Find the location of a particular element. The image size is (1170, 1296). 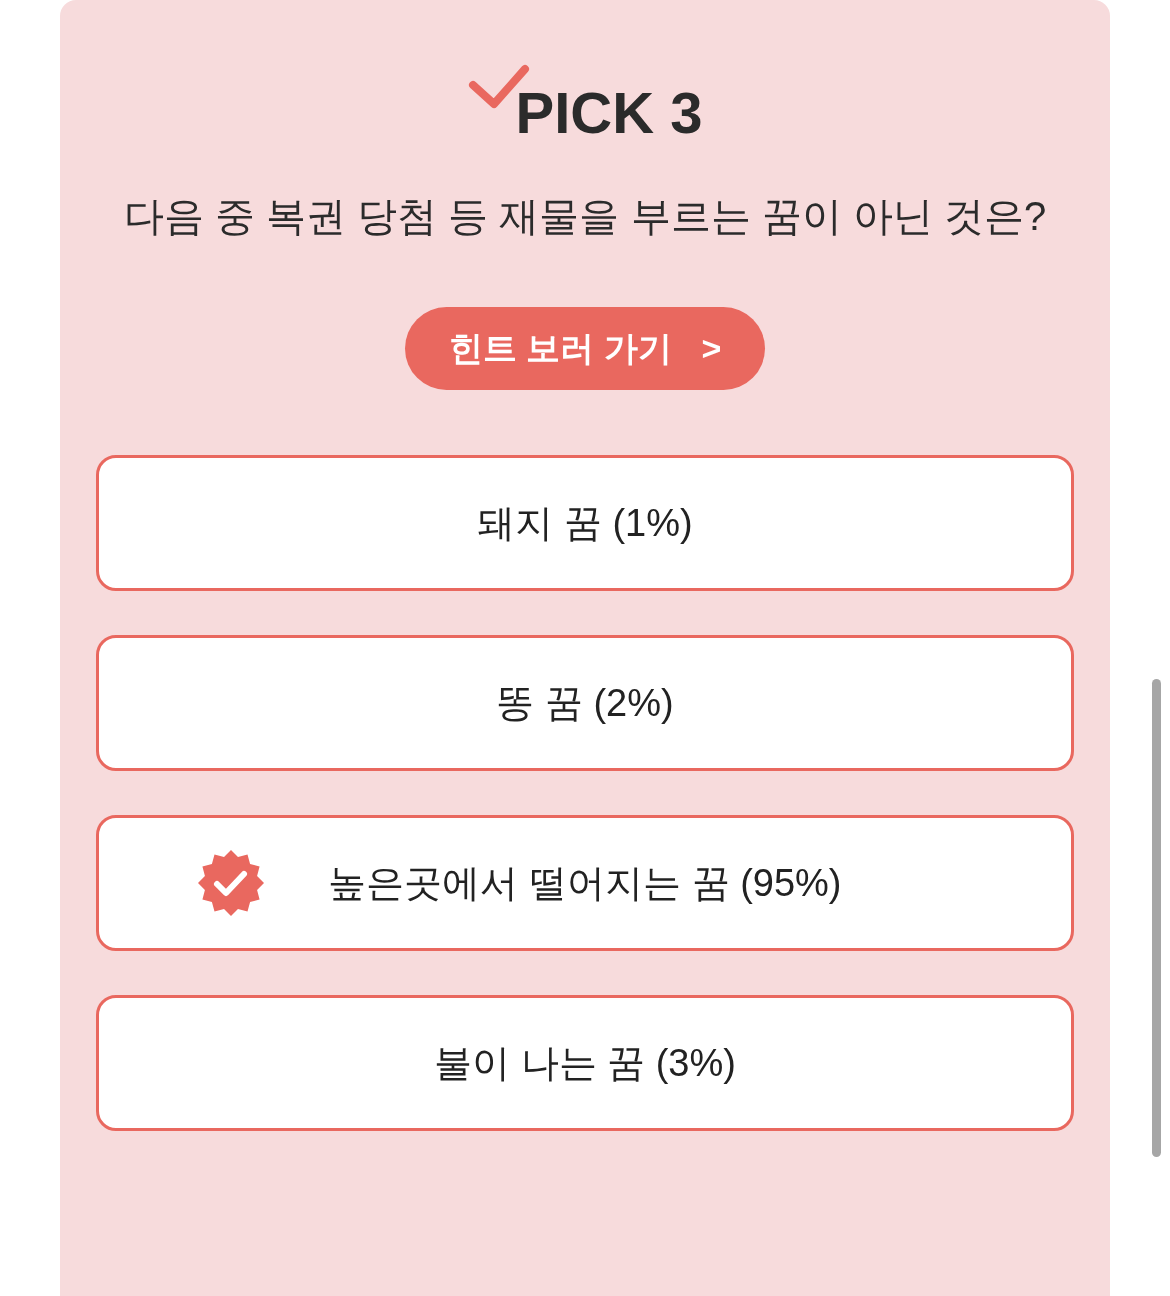

answer-option: 똥 꿈 (2%) is located at coordinates (585, 703).